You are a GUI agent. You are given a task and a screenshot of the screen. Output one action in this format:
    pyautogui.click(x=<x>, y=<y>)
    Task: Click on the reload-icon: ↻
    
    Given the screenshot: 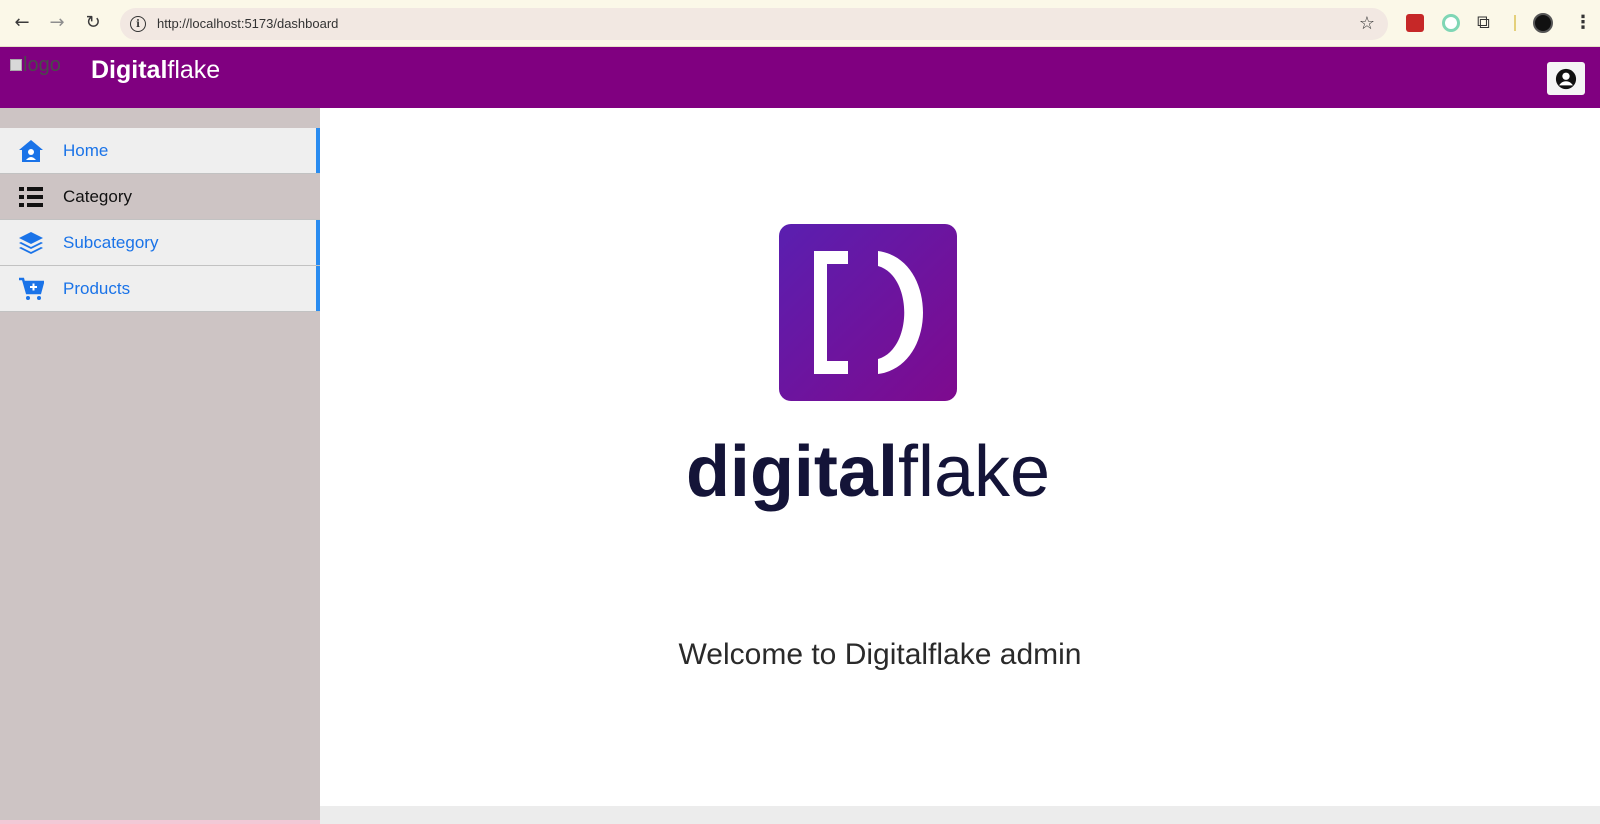 What is the action you would take?
    pyautogui.click(x=93, y=23)
    